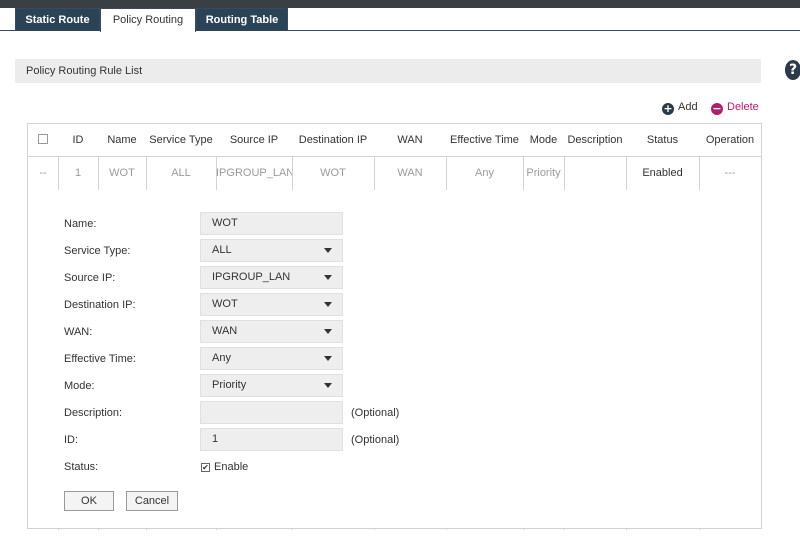 The image size is (800, 536). What do you see at coordinates (78, 140) in the screenshot?
I see `header-id: ID` at bounding box center [78, 140].